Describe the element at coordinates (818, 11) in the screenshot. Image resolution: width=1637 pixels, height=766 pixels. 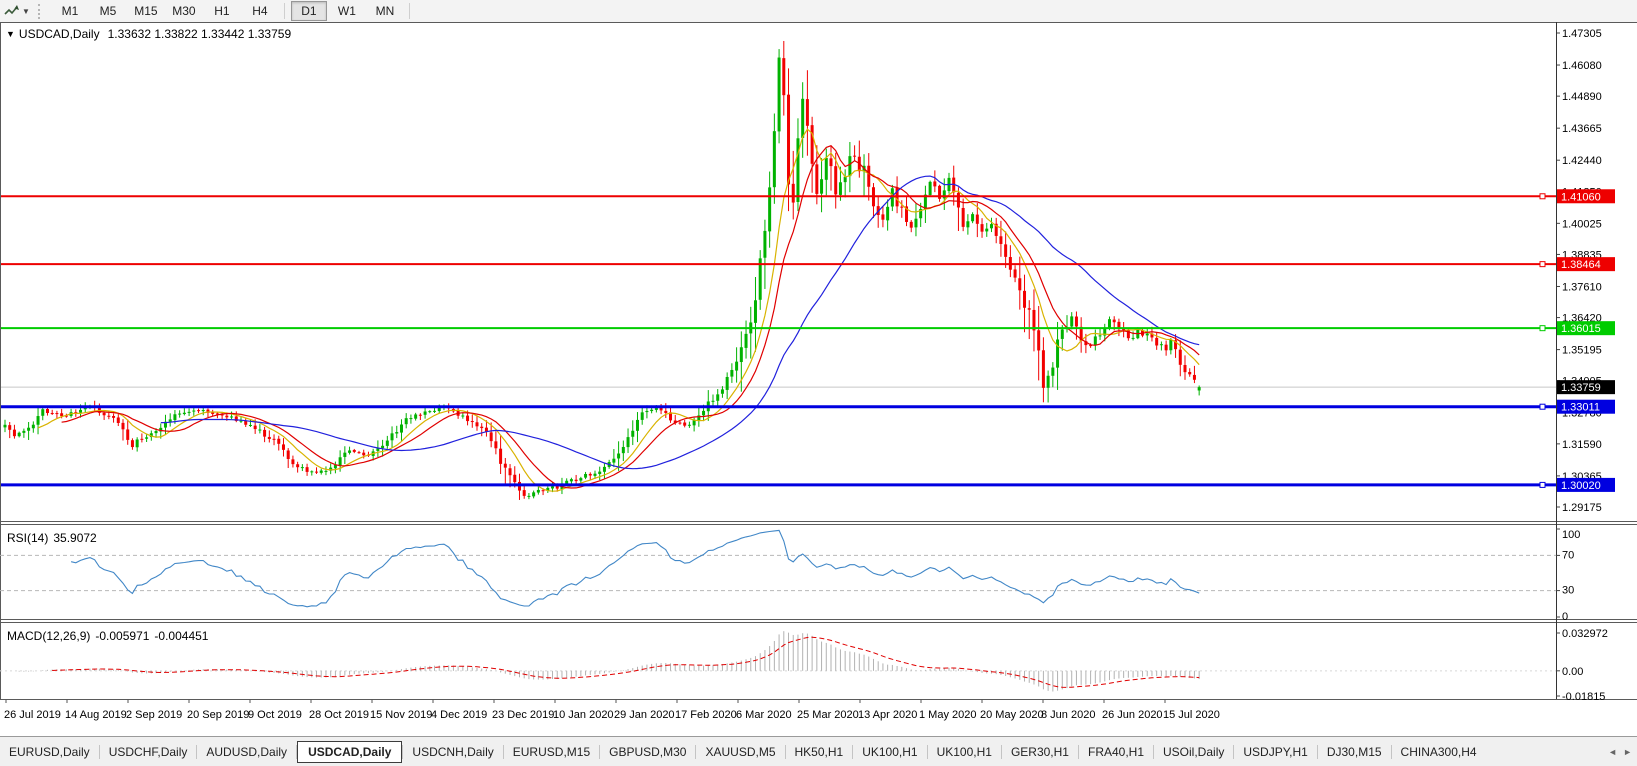
I see `main-toolbar: ▼ M1 M5 M15 M30 H1 H4 D1 W1 MN` at that location.